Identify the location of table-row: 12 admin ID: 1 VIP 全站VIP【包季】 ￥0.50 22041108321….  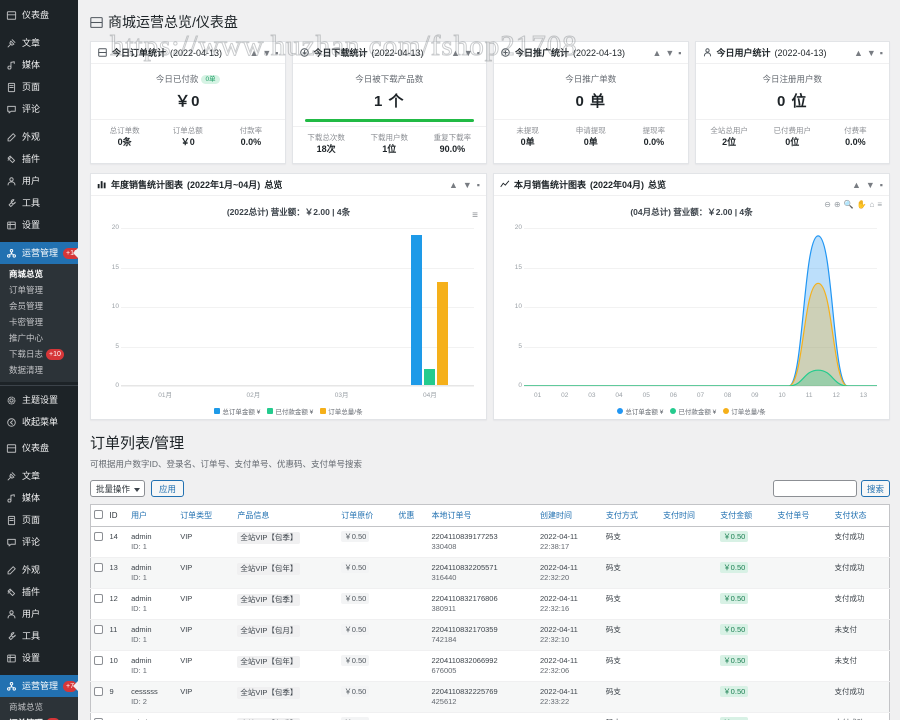
(490, 604).